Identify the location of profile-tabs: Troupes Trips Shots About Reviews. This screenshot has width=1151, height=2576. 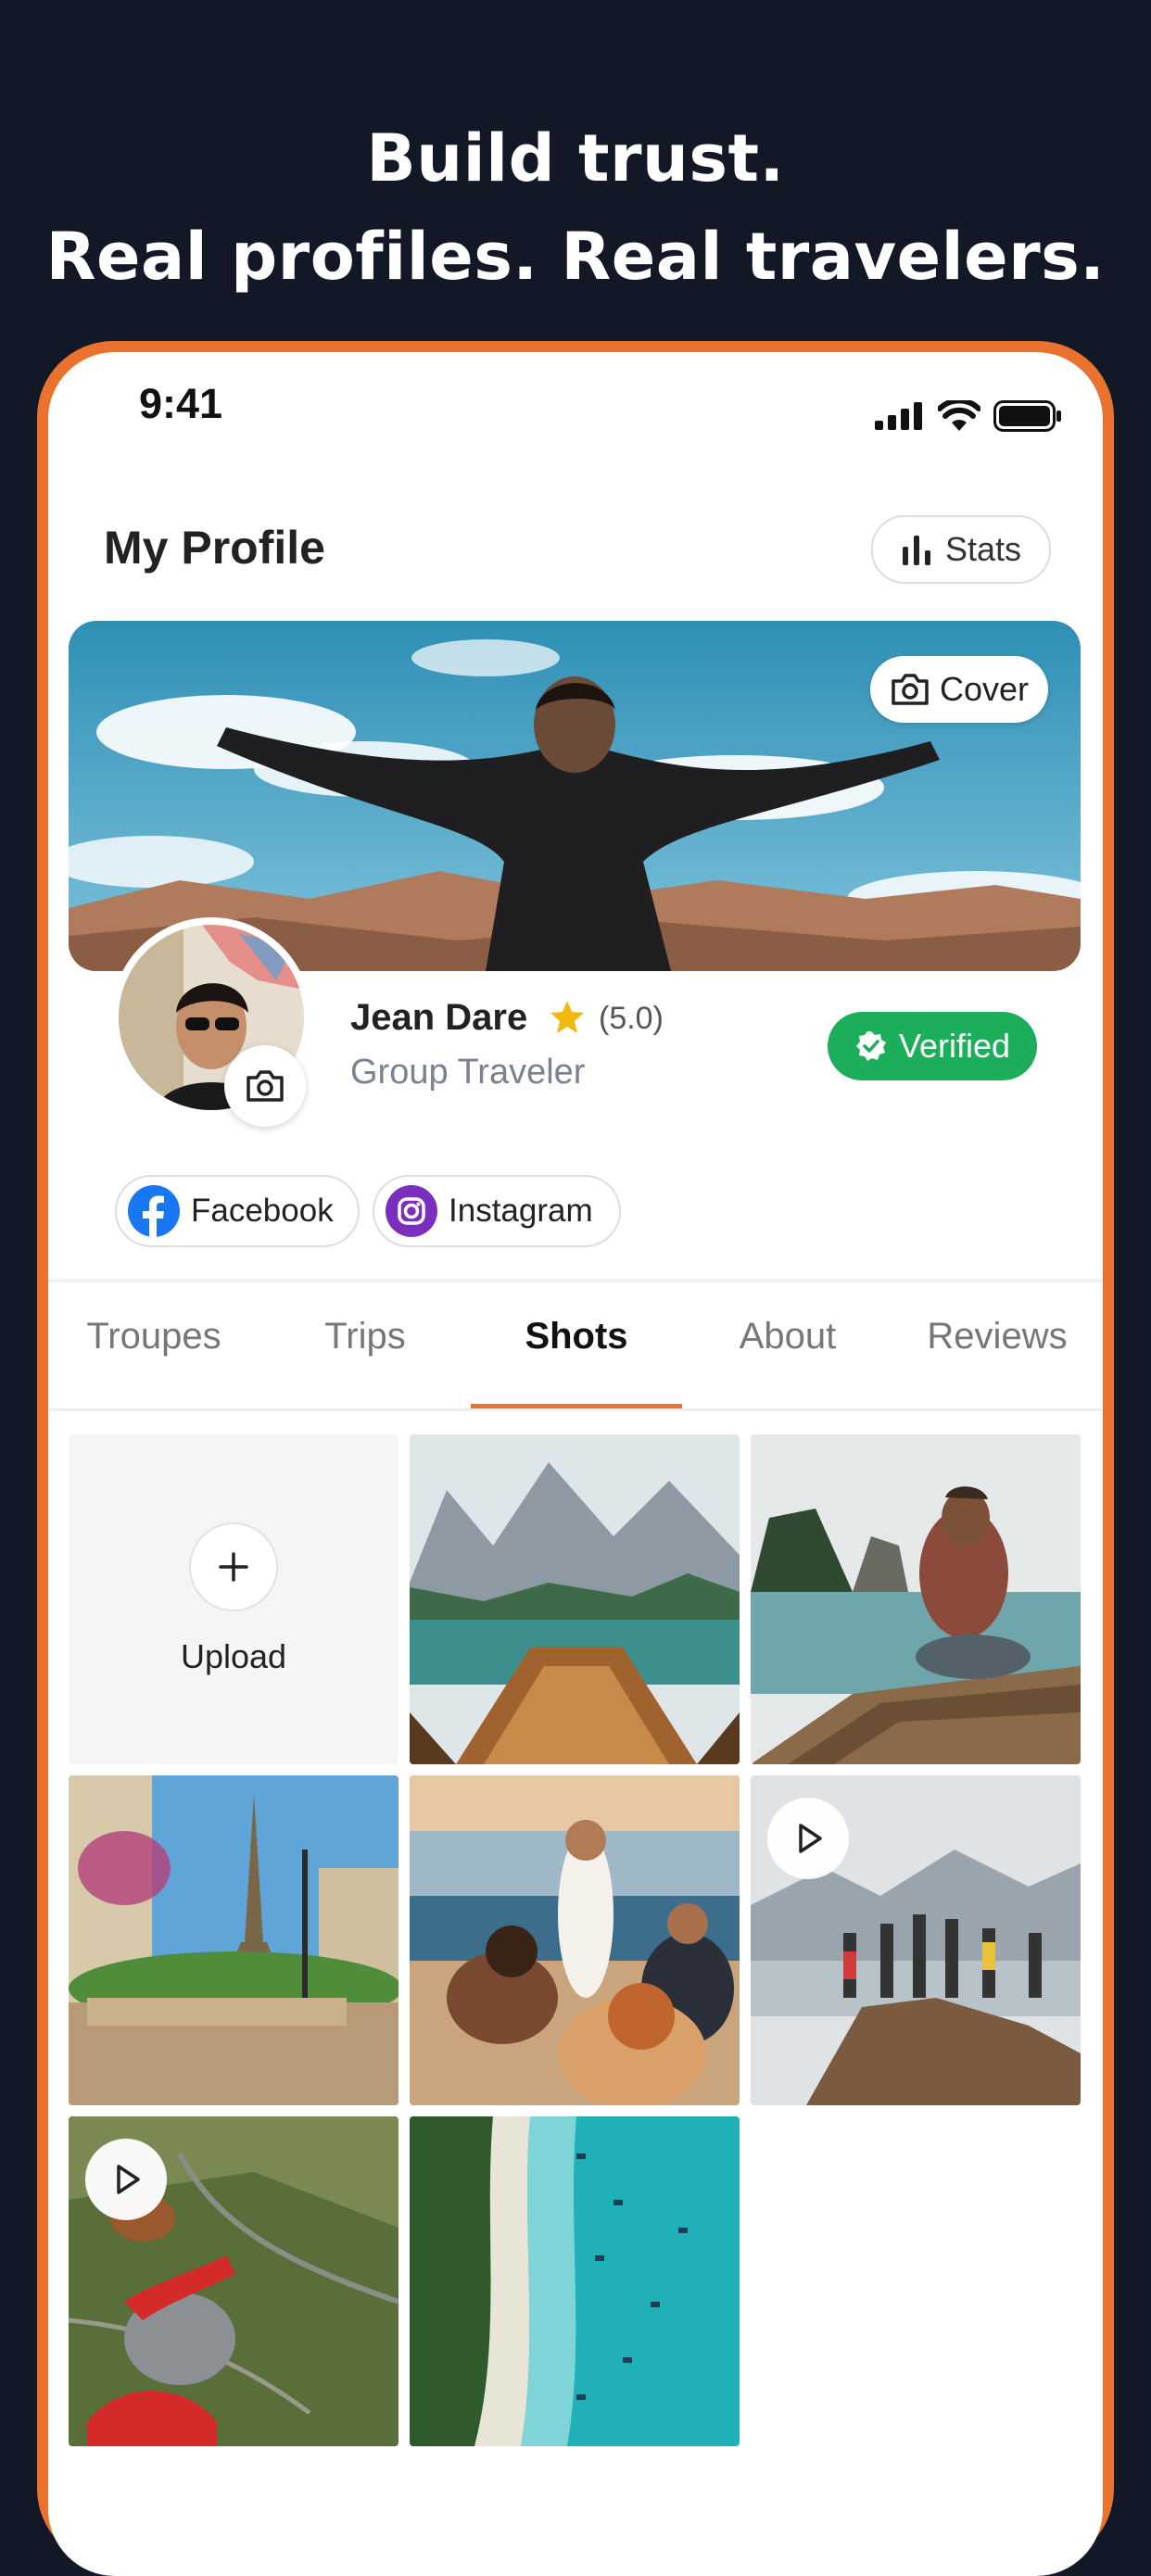
(575, 1354).